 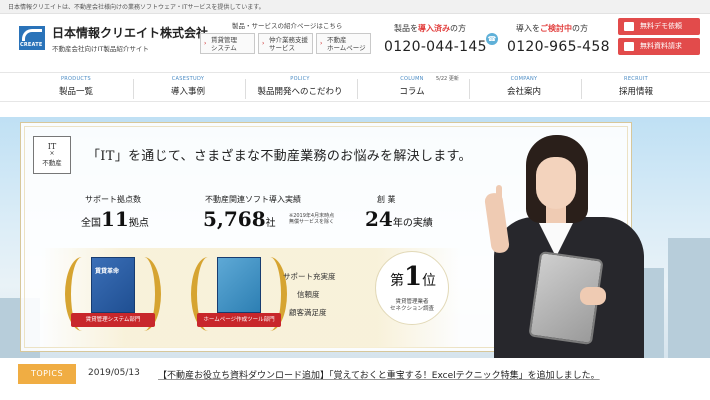 What do you see at coordinates (308, 312) in the screenshot?
I see `satisfaction-customer: 顧客満足度` at bounding box center [308, 312].